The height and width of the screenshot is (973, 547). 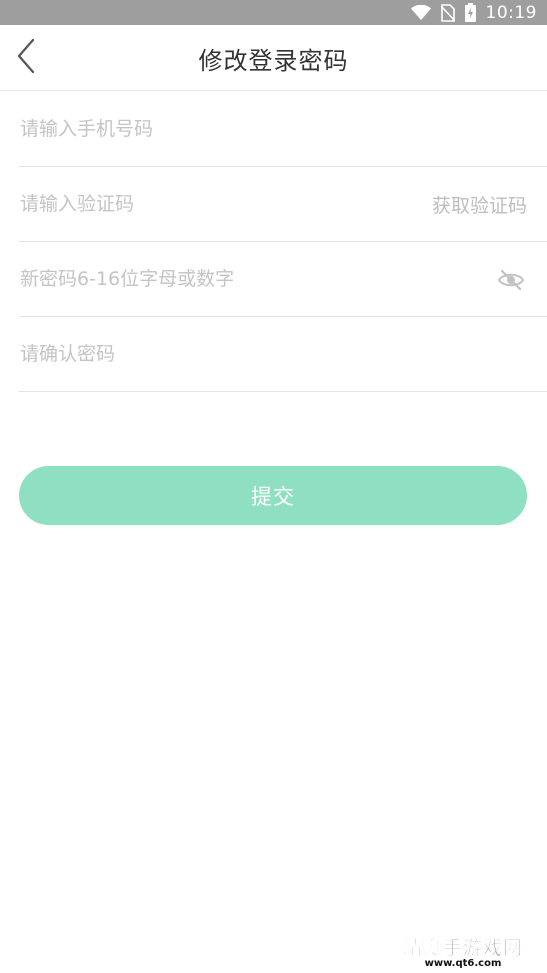 What do you see at coordinates (283, 204) in the screenshot?
I see `verification-code-row: 获取验证码` at bounding box center [283, 204].